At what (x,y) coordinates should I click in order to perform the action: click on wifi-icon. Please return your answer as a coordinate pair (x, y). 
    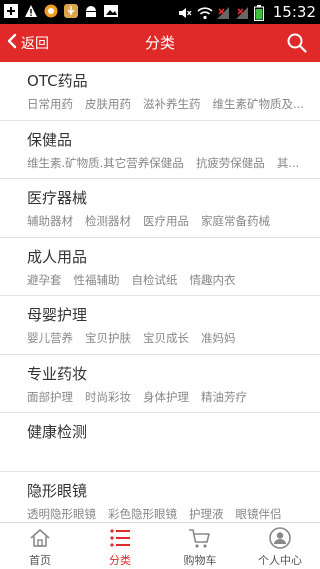
    Looking at the image, I should click on (205, 12).